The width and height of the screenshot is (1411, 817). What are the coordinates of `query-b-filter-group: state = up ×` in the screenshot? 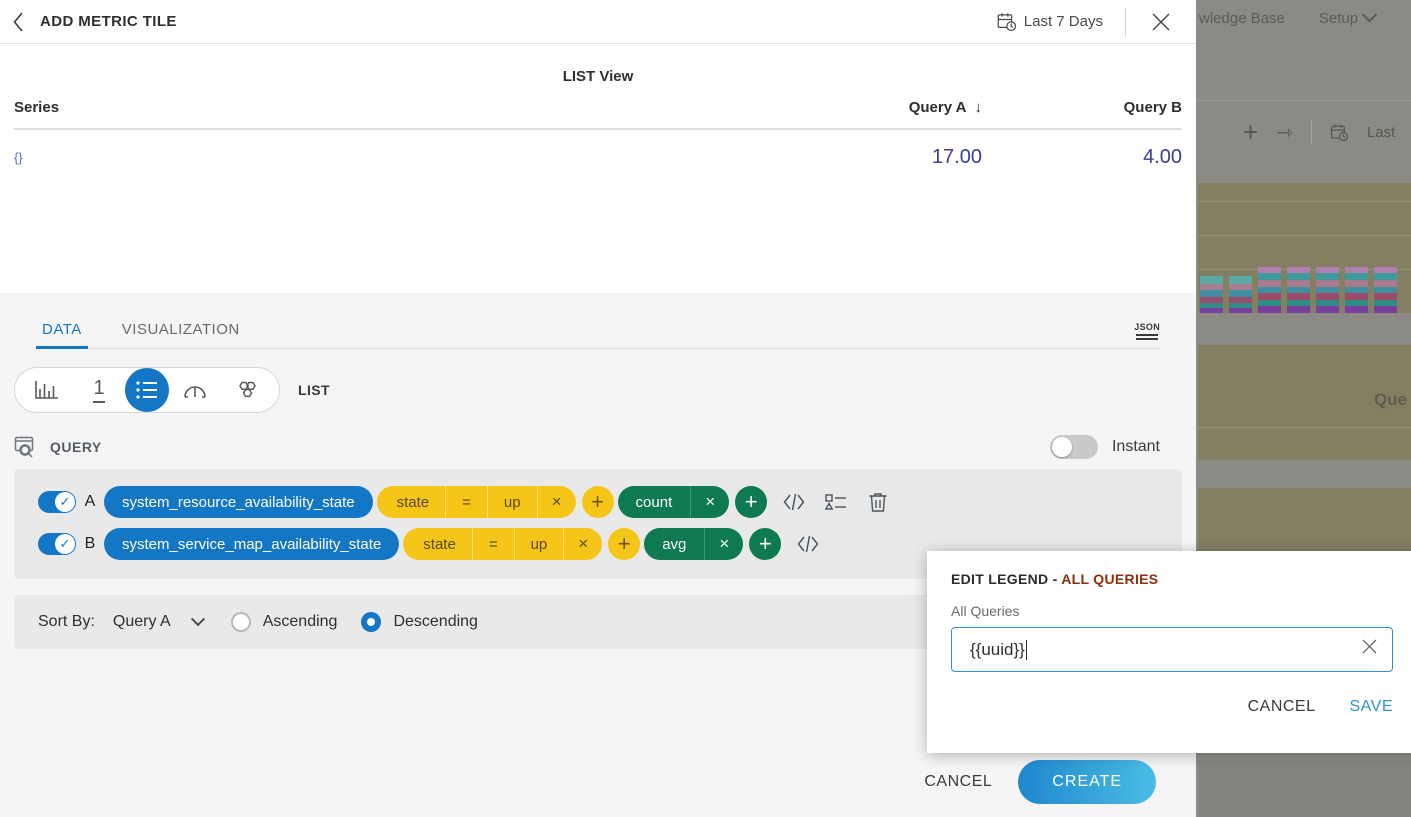 It's located at (503, 544).